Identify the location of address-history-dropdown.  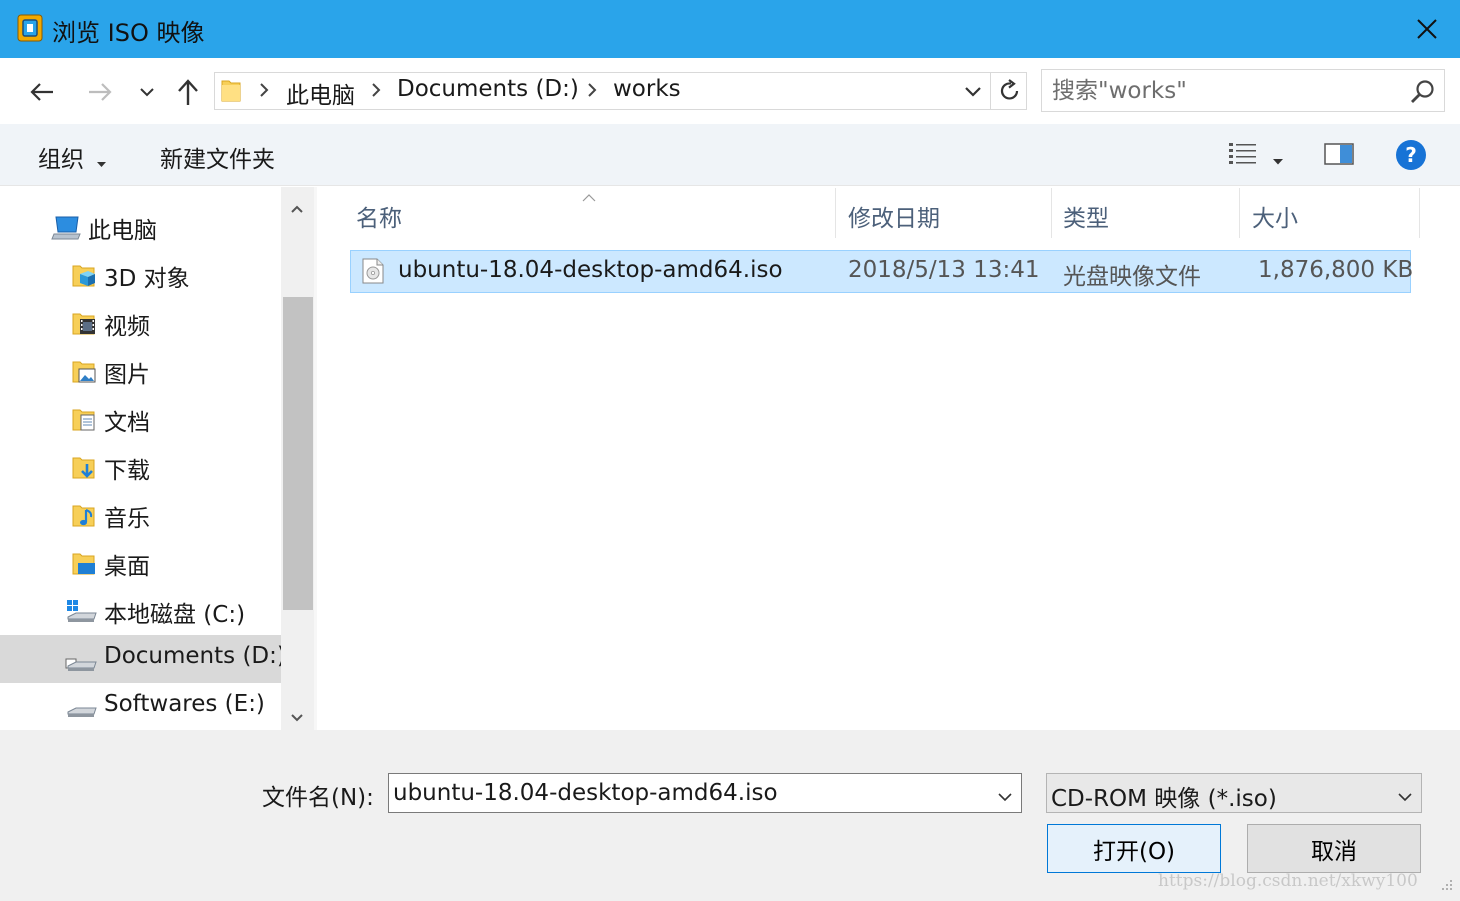
(973, 92).